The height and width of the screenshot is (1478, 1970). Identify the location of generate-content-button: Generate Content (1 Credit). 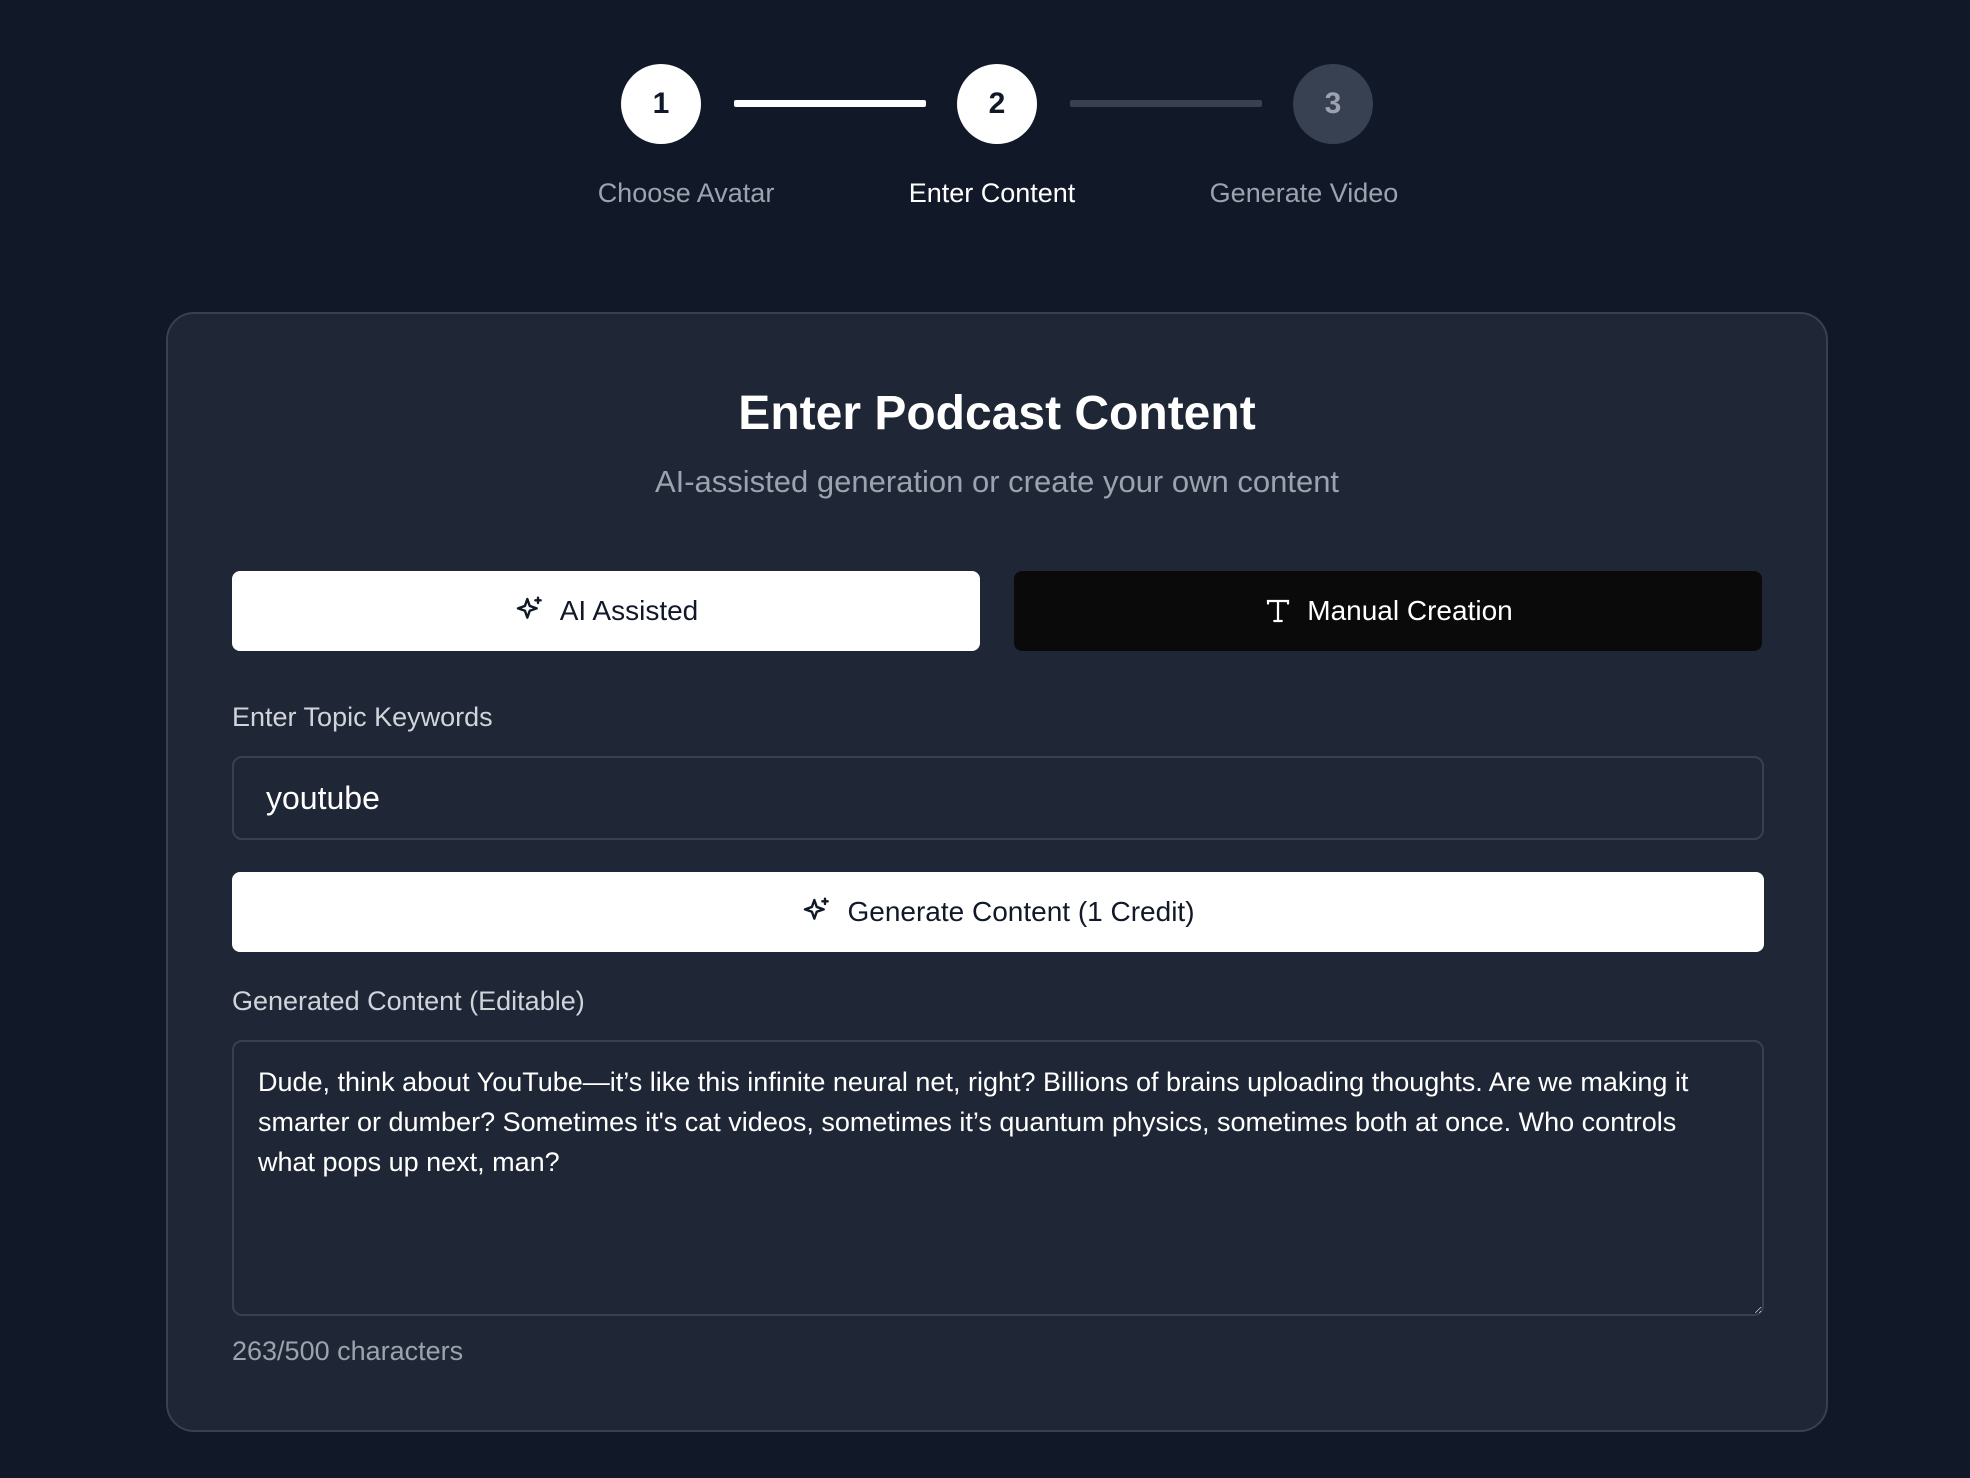
(998, 912).